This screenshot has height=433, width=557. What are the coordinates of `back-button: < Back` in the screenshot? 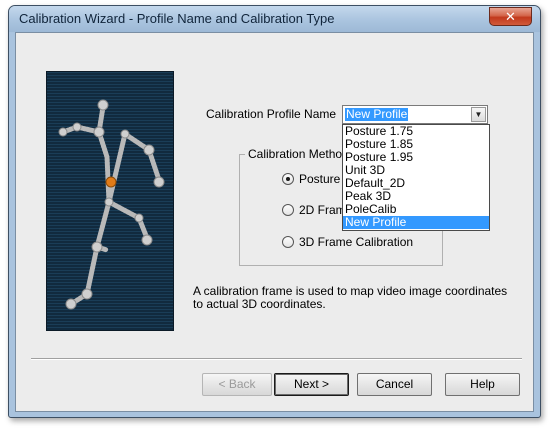 It's located at (237, 384).